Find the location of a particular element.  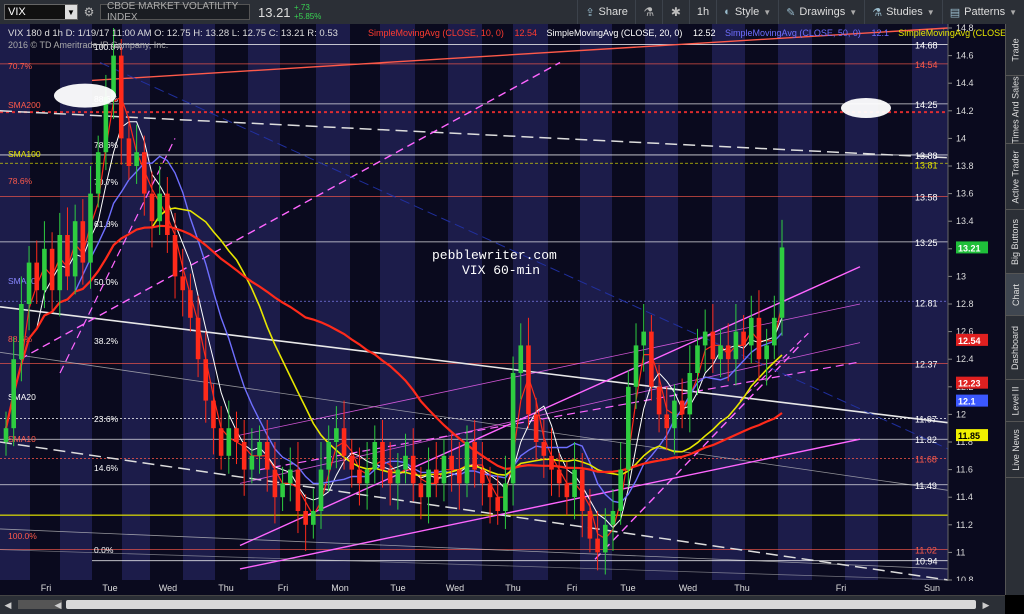

x-tick-label: Fri is located at coordinates (572, 588).